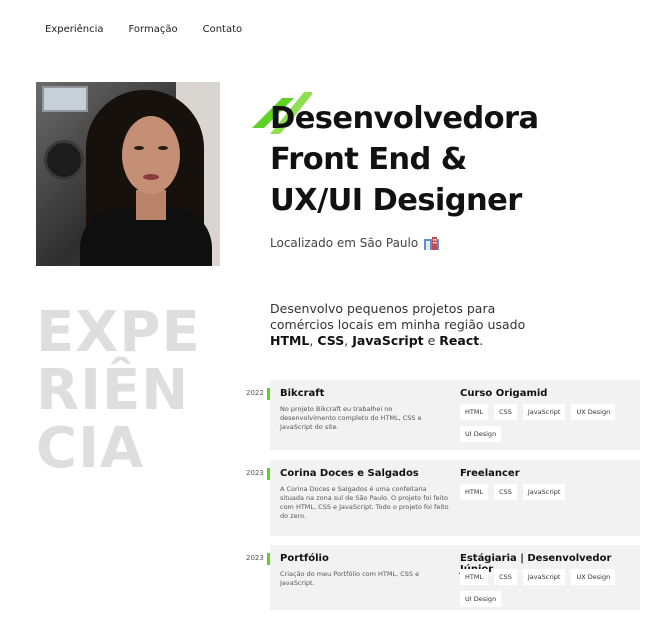 This screenshot has height=623, width=672. I want to click on main-nav: Experiência Formação Contato, so click(143, 29).